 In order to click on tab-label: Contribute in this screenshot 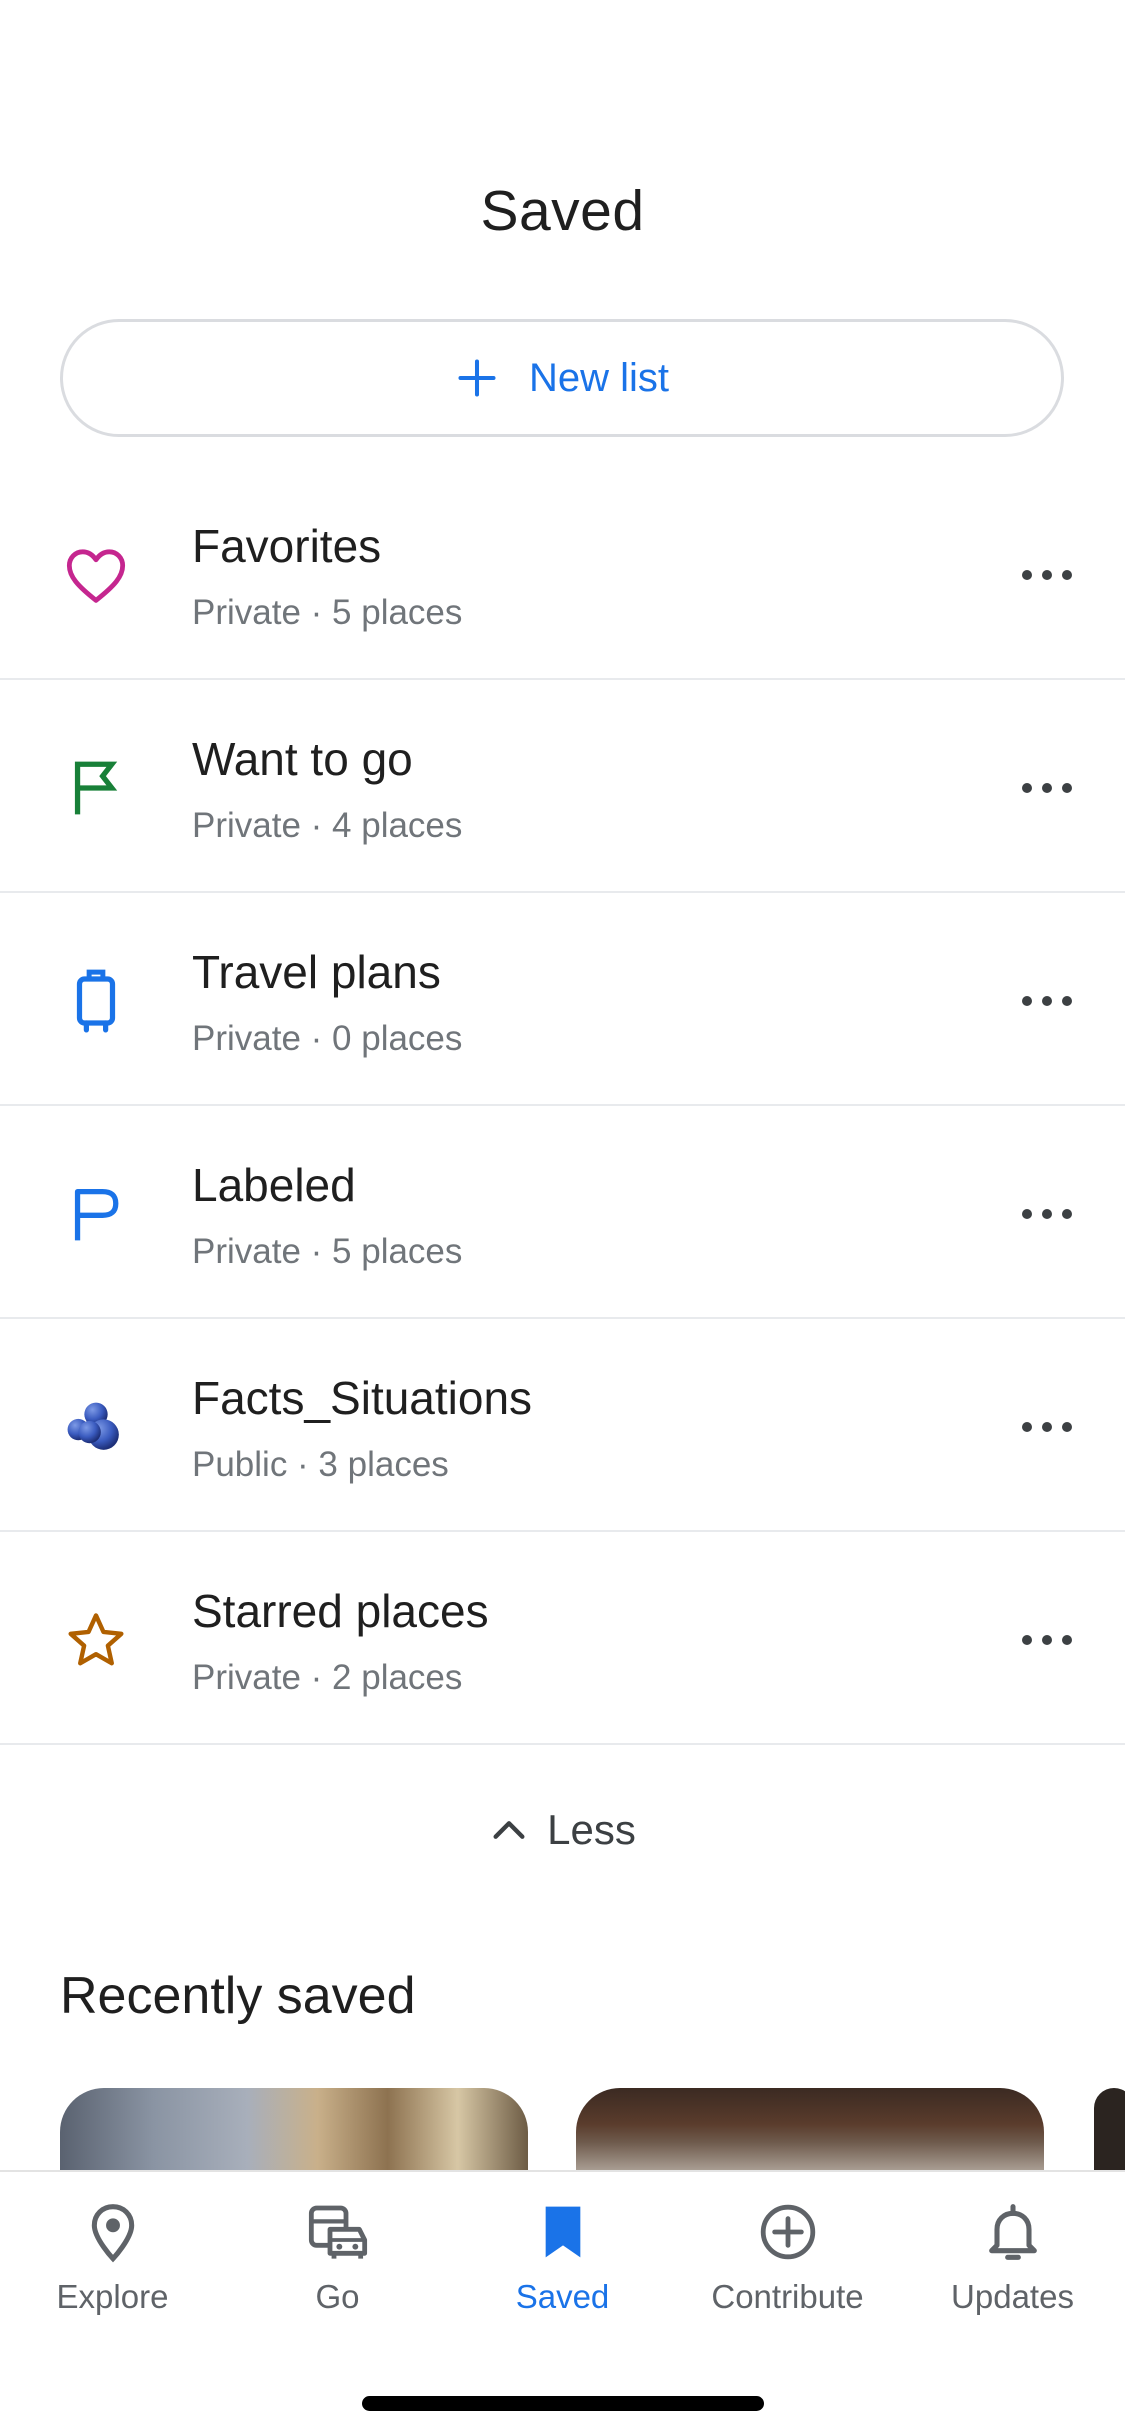, I will do `click(787, 2296)`.